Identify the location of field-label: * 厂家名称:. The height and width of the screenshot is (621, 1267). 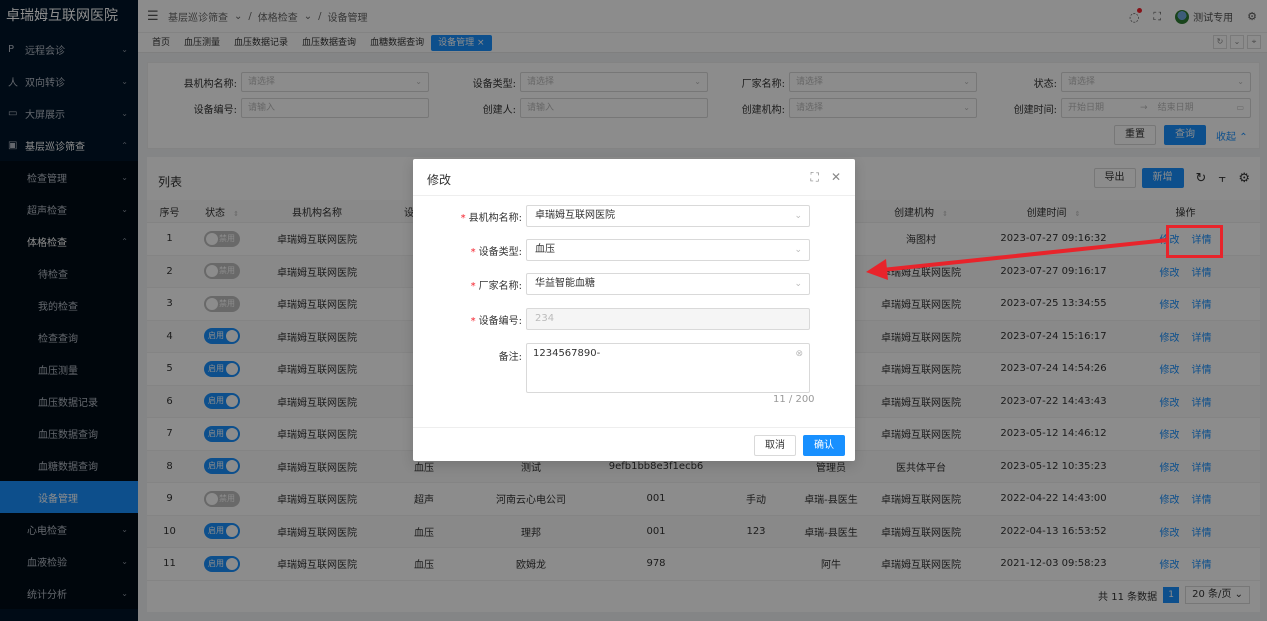
(469, 284).